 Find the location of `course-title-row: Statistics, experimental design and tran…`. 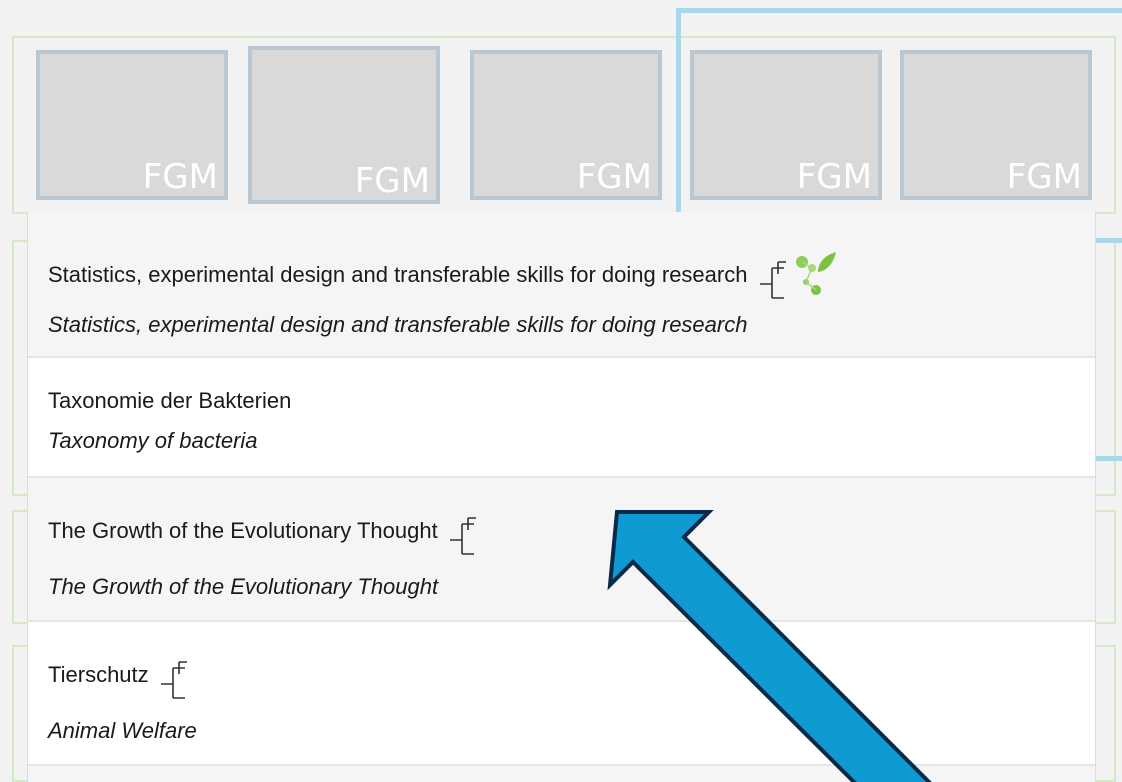

course-title-row: Statistics, experimental design and tran… is located at coordinates (443, 276).